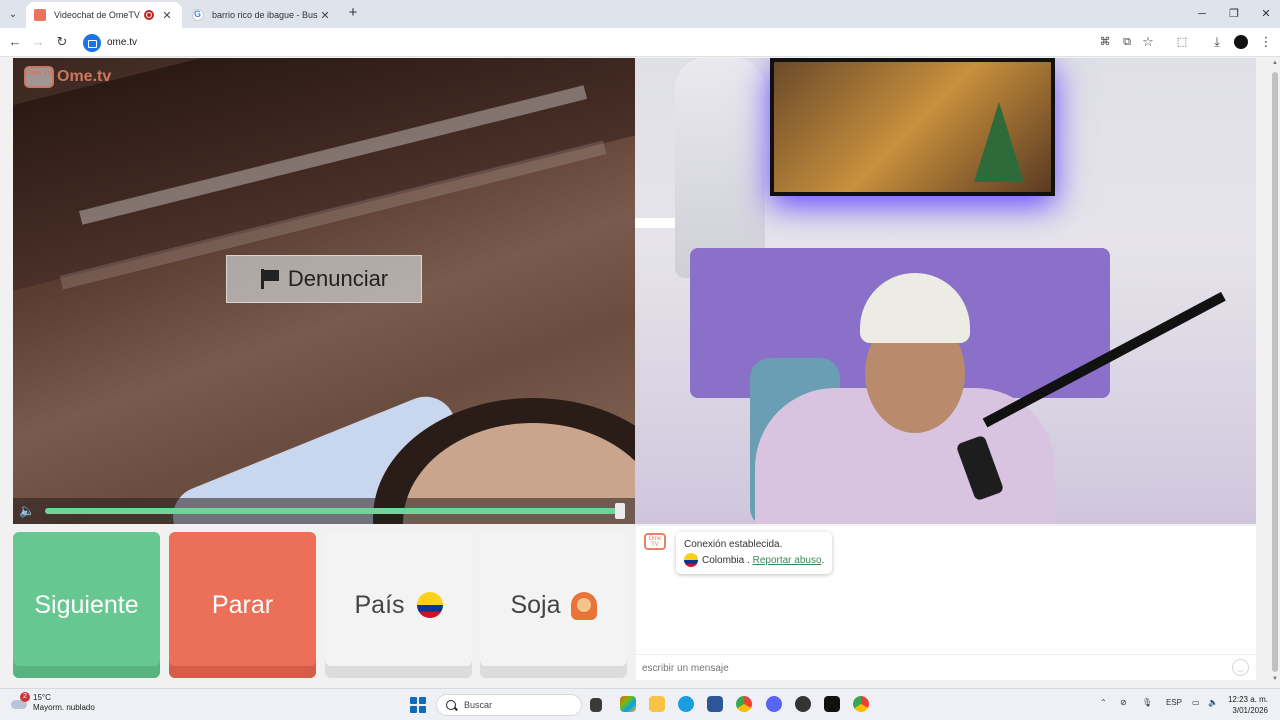 The height and width of the screenshot is (720, 1280). I want to click on chrome-icon, so click(744, 704).